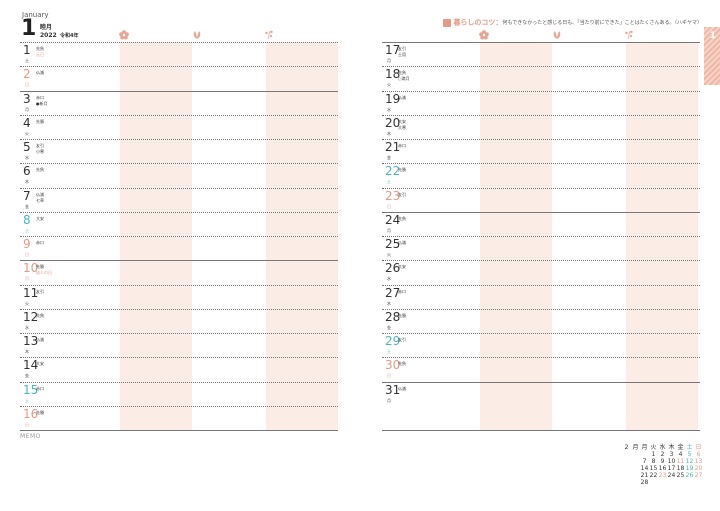  Describe the element at coordinates (662, 461) in the screenshot. I see `mini-cal-day: 9` at that location.